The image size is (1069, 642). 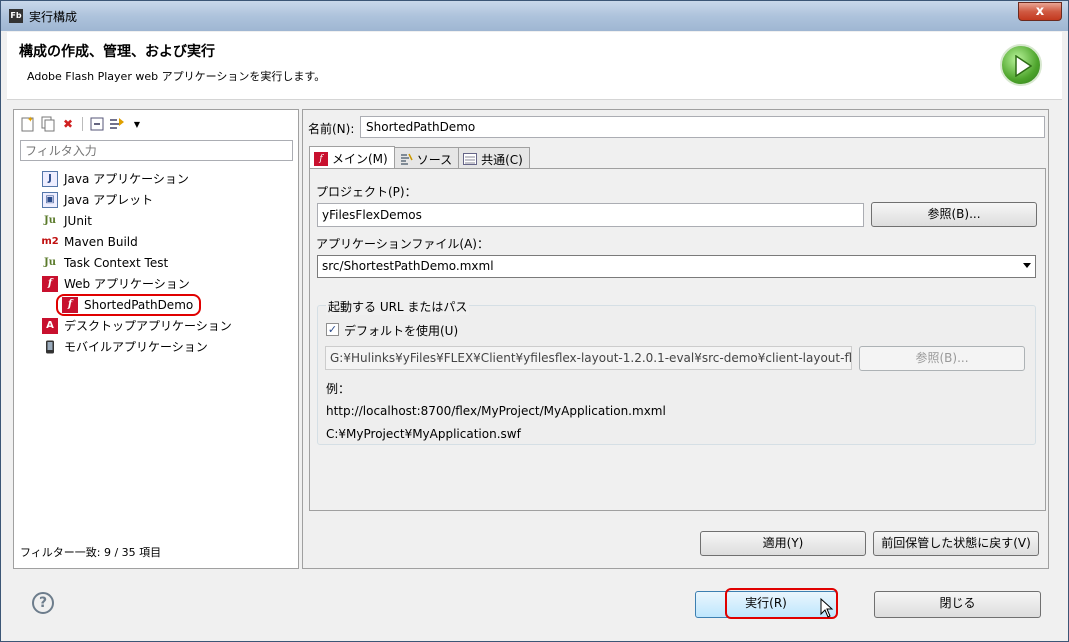 What do you see at coordinates (1040, 11) in the screenshot?
I see `window-close-button: x` at bounding box center [1040, 11].